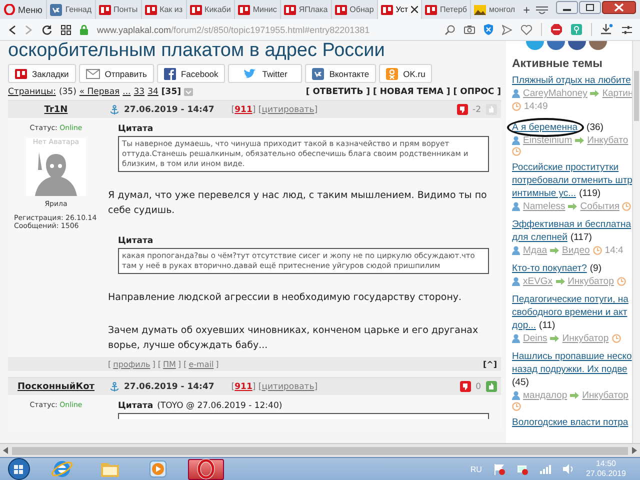  I want to click on share-button: Twitter, so click(265, 73).